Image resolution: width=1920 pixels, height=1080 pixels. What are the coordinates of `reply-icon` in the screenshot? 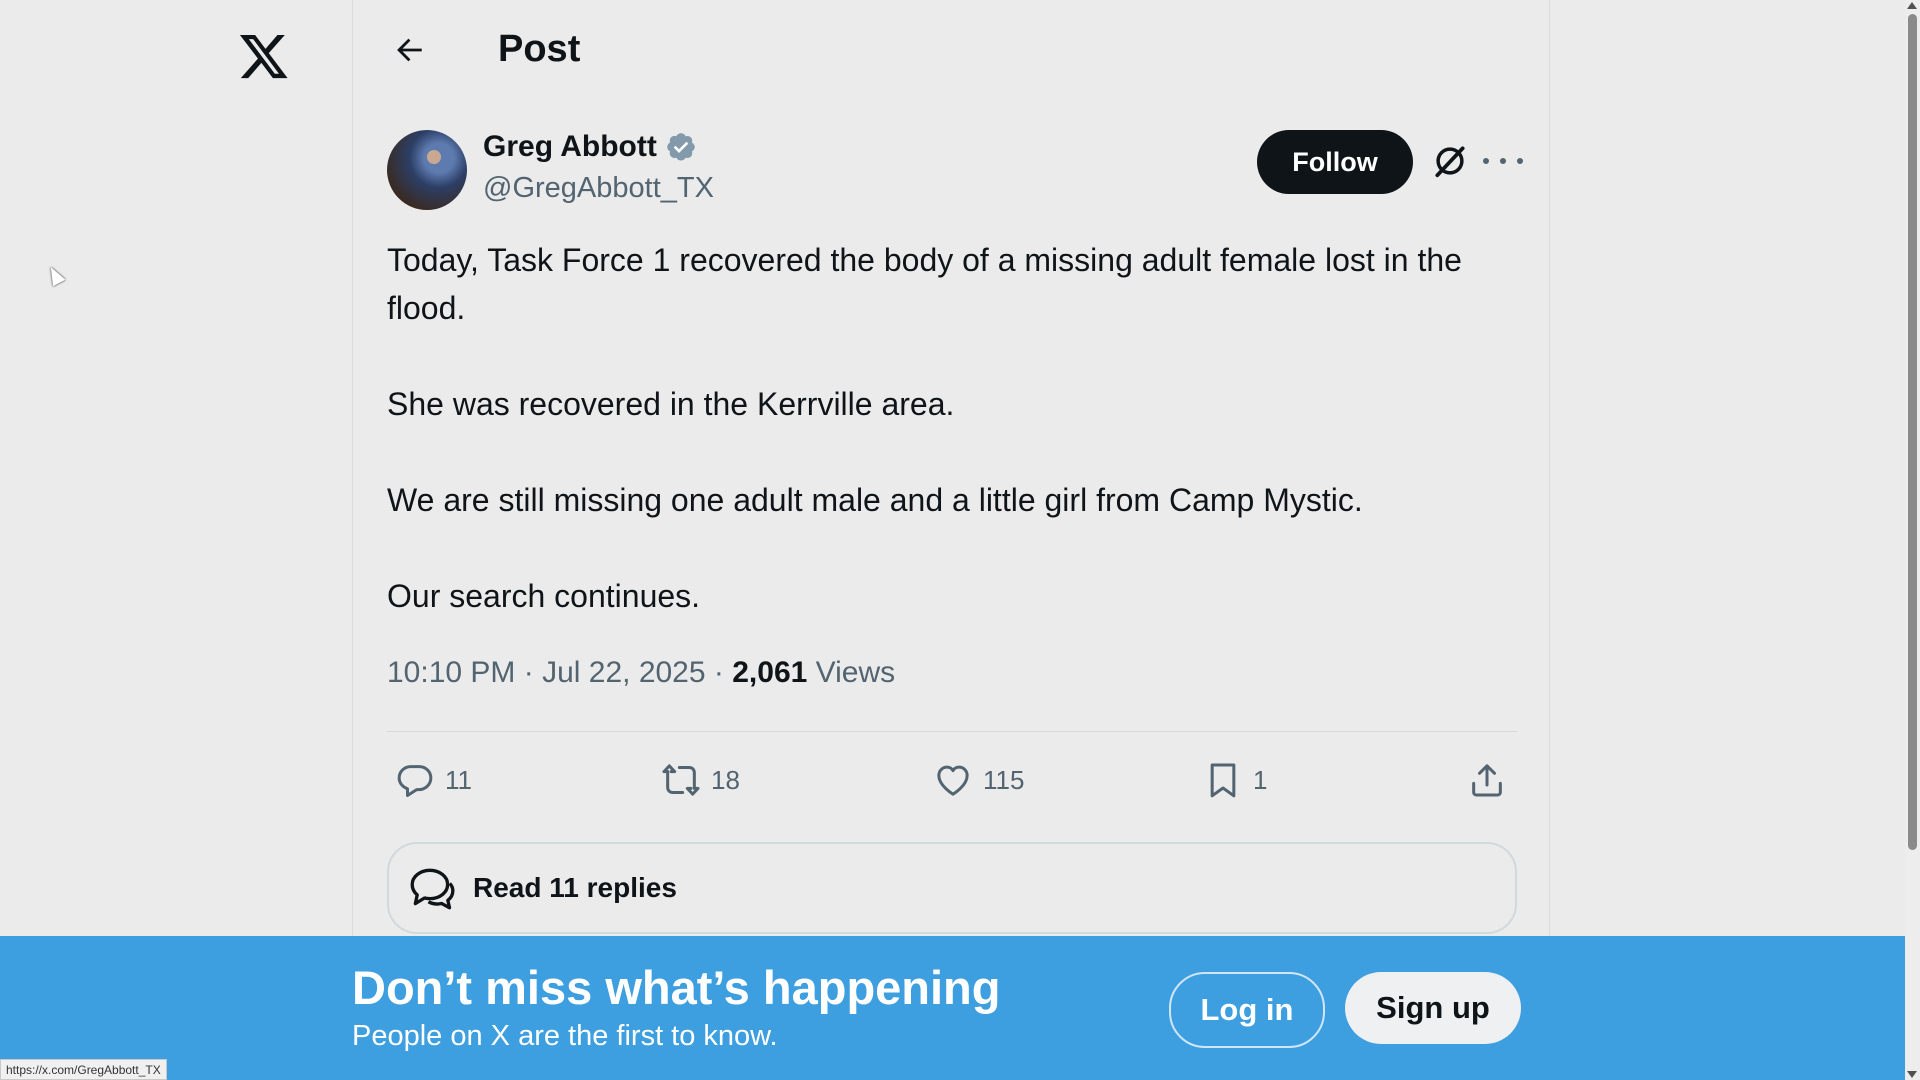 It's located at (415, 781).